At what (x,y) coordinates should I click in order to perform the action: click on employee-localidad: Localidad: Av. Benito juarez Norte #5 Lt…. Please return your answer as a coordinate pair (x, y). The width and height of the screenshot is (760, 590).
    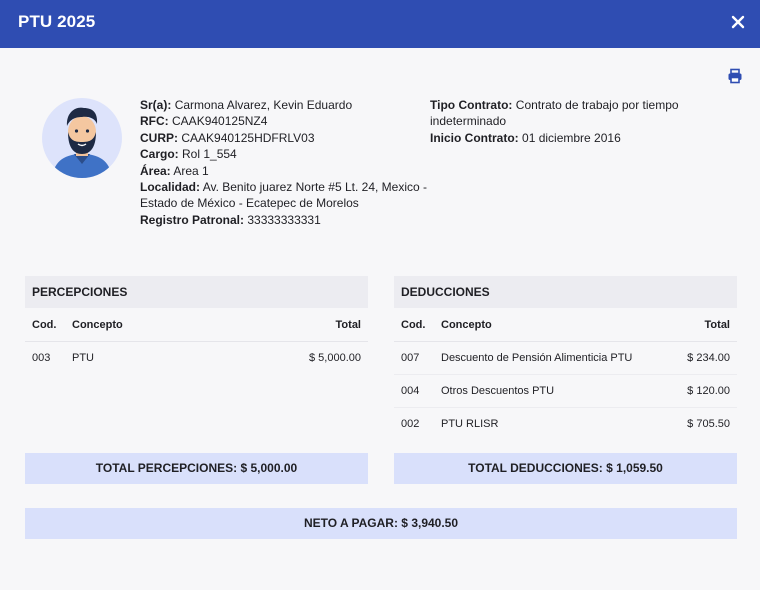
    Looking at the image, I should click on (284, 195).